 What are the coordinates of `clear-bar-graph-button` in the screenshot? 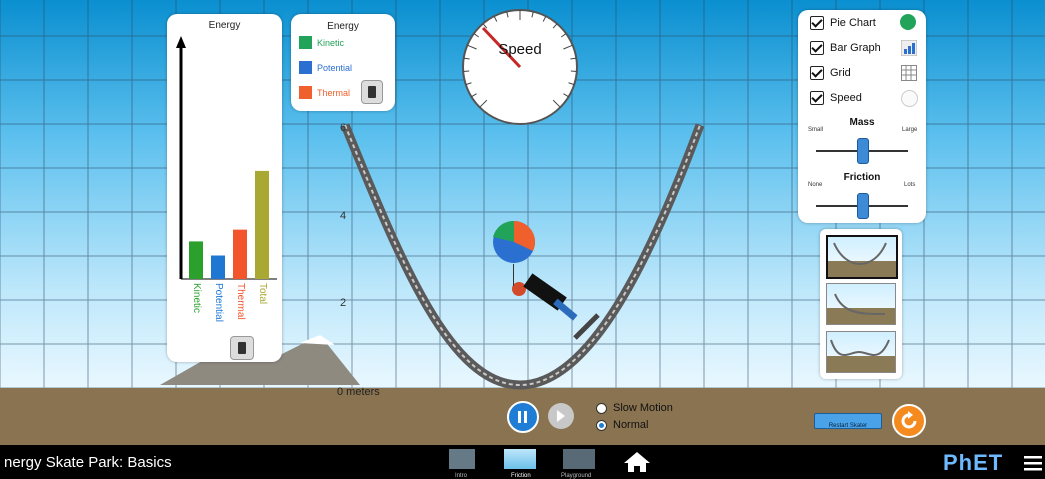 It's located at (242, 348).